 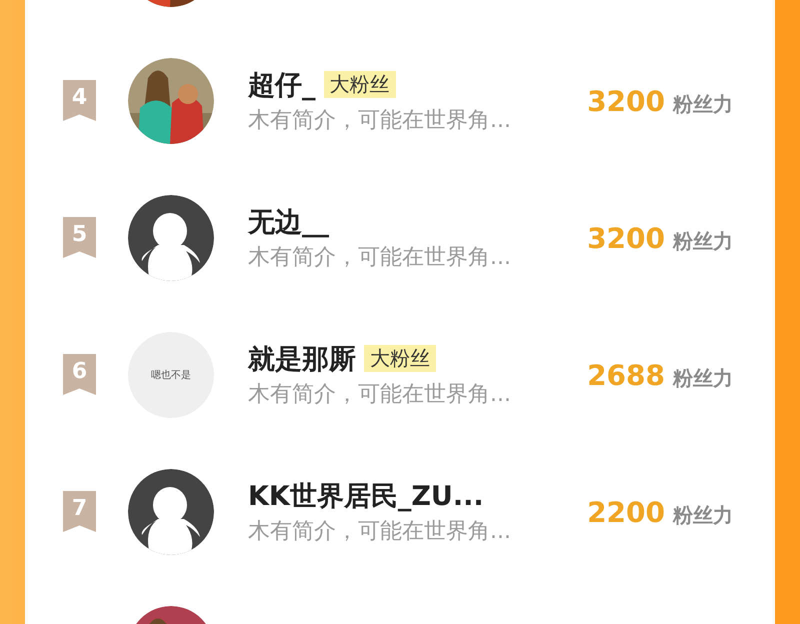 I want to click on rank-badge: 4, so click(x=79, y=100).